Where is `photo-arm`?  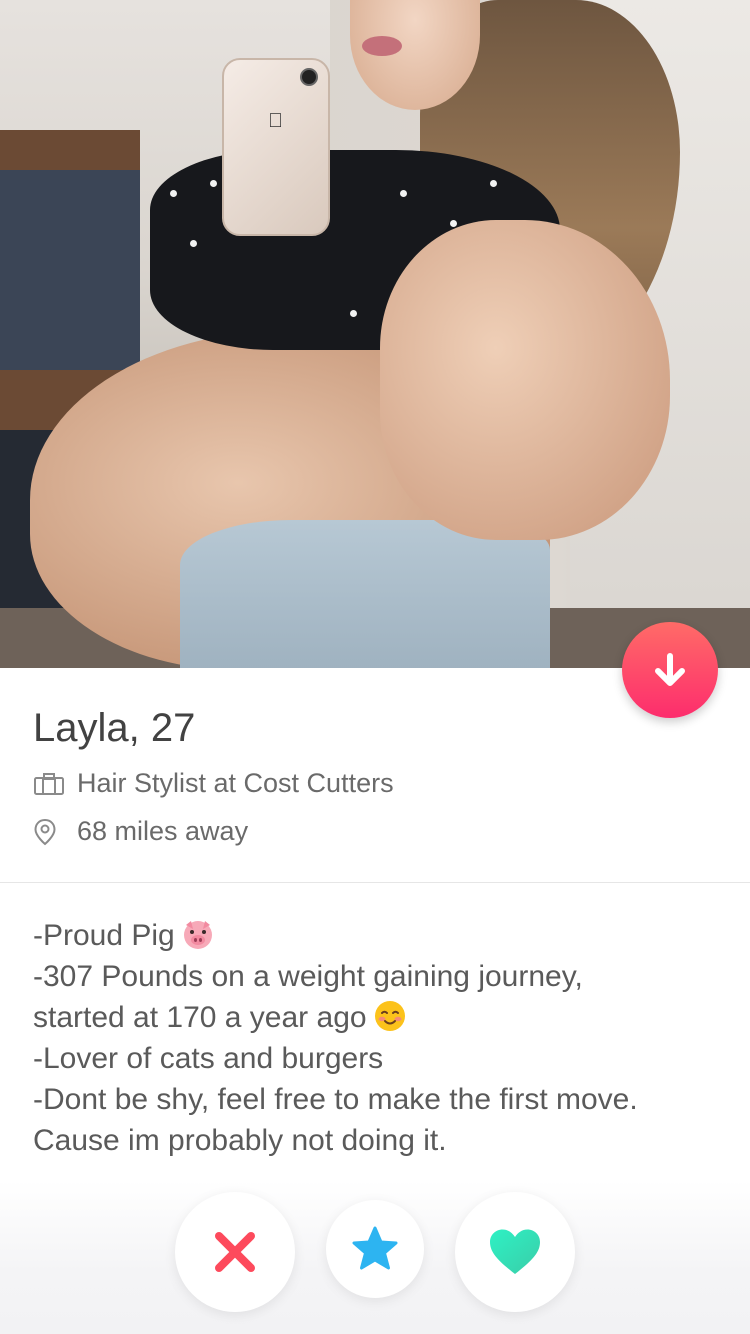 photo-arm is located at coordinates (525, 380).